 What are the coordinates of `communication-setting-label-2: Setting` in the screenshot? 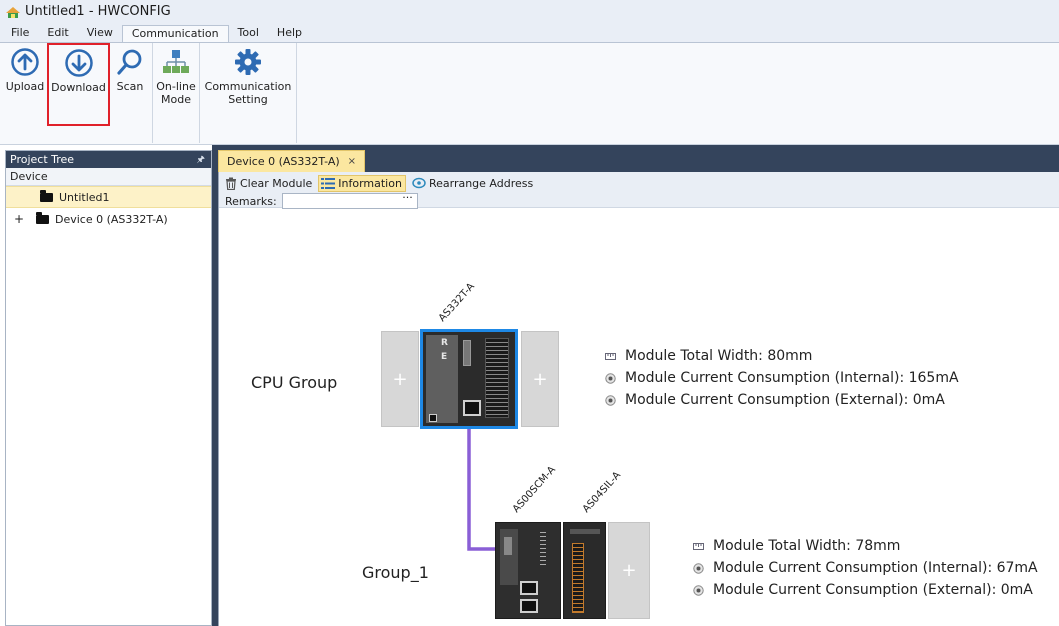 It's located at (248, 99).